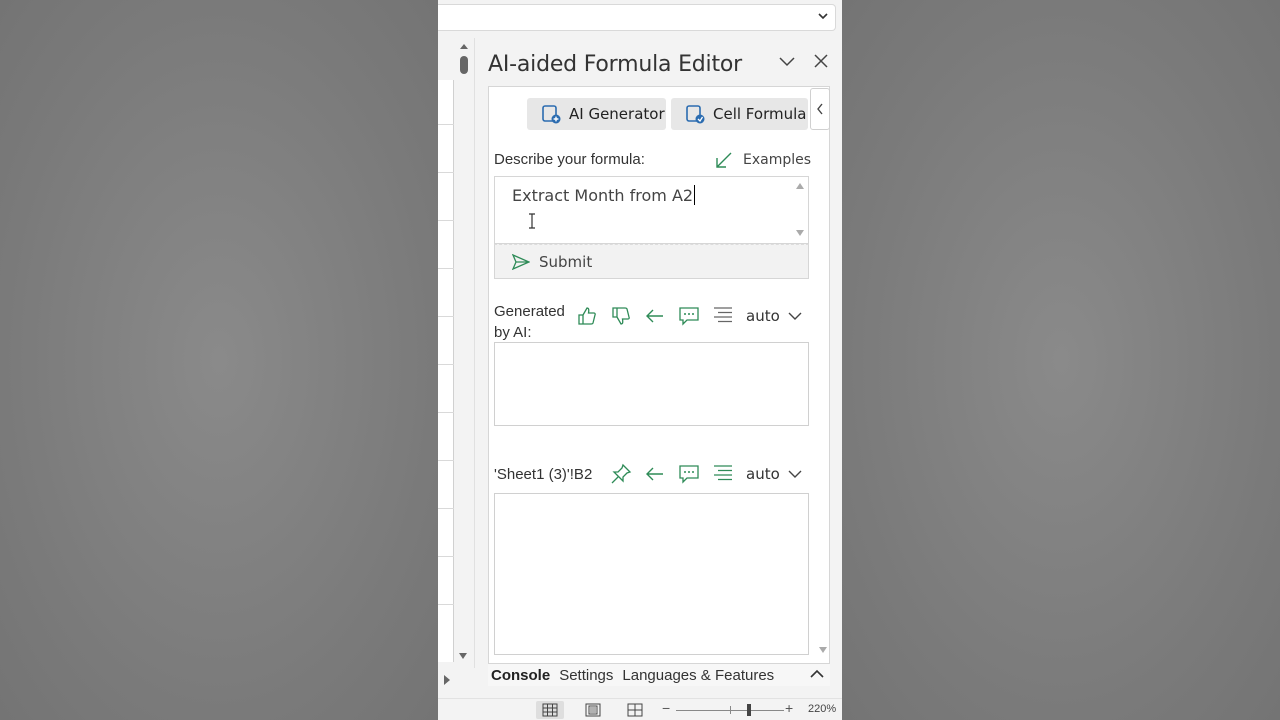 Image resolution: width=1280 pixels, height=720 pixels. Describe the element at coordinates (666, 708) in the screenshot. I see `zoom-out-button: −` at that location.